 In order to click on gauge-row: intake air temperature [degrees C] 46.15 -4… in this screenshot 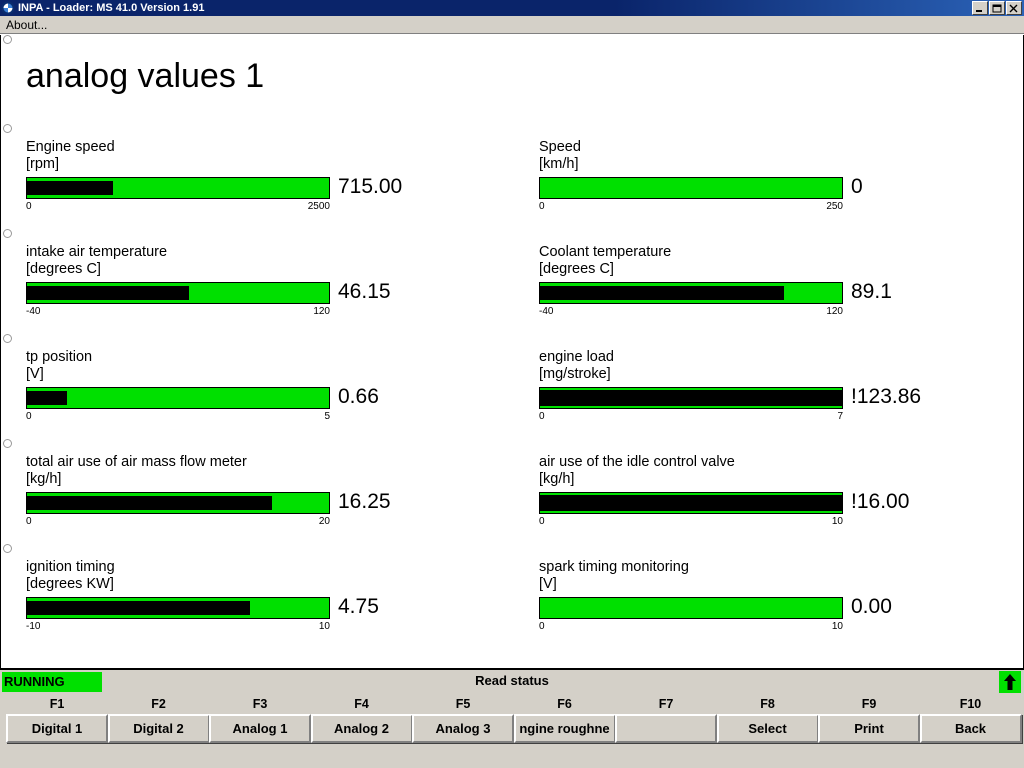, I will do `click(236, 280)`.